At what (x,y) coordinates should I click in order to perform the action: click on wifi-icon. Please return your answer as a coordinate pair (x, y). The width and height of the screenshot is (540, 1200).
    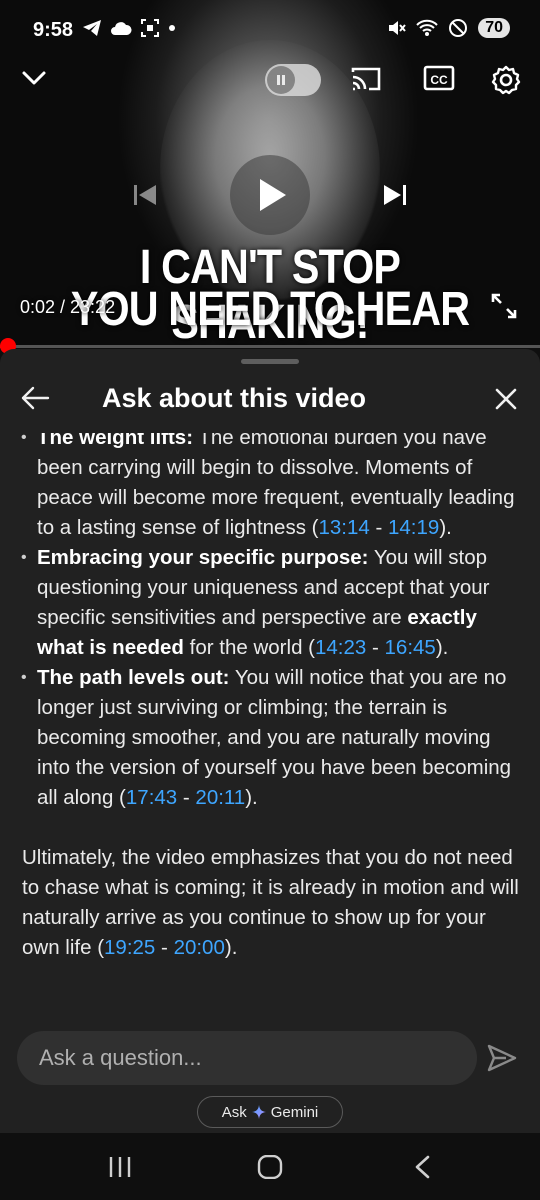
    Looking at the image, I should click on (427, 27).